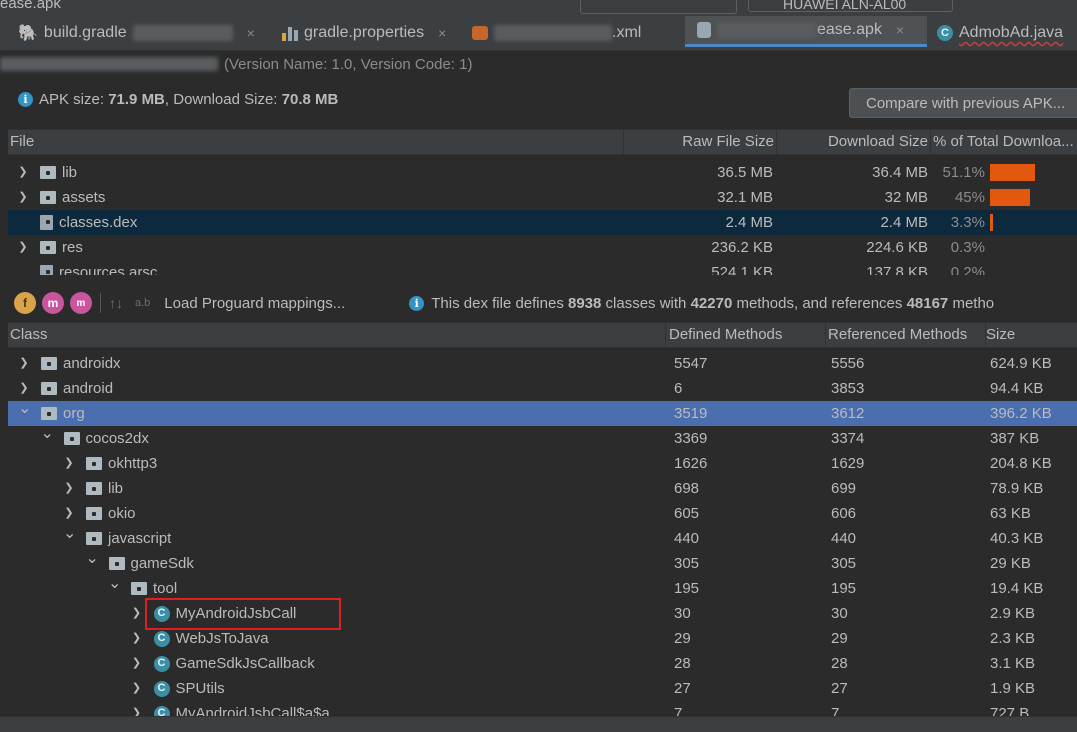 This screenshot has height=732, width=1077. I want to click on tab-gradle-properties: gradle.properties ×, so click(372, 33).